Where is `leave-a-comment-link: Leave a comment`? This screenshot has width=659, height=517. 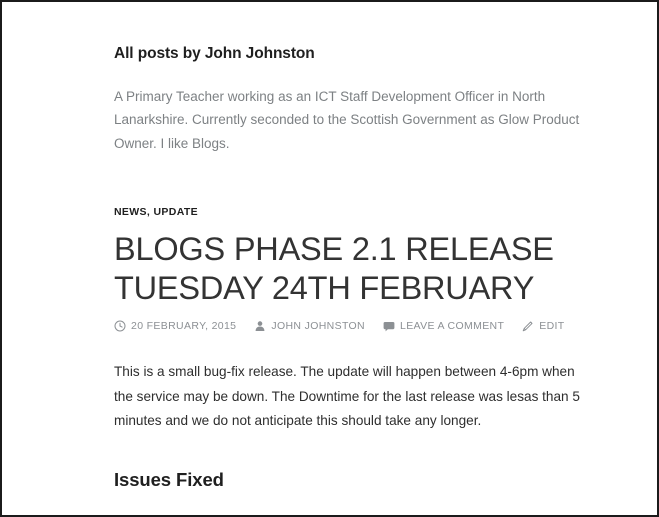
leave-a-comment-link: Leave a comment is located at coordinates (443, 326).